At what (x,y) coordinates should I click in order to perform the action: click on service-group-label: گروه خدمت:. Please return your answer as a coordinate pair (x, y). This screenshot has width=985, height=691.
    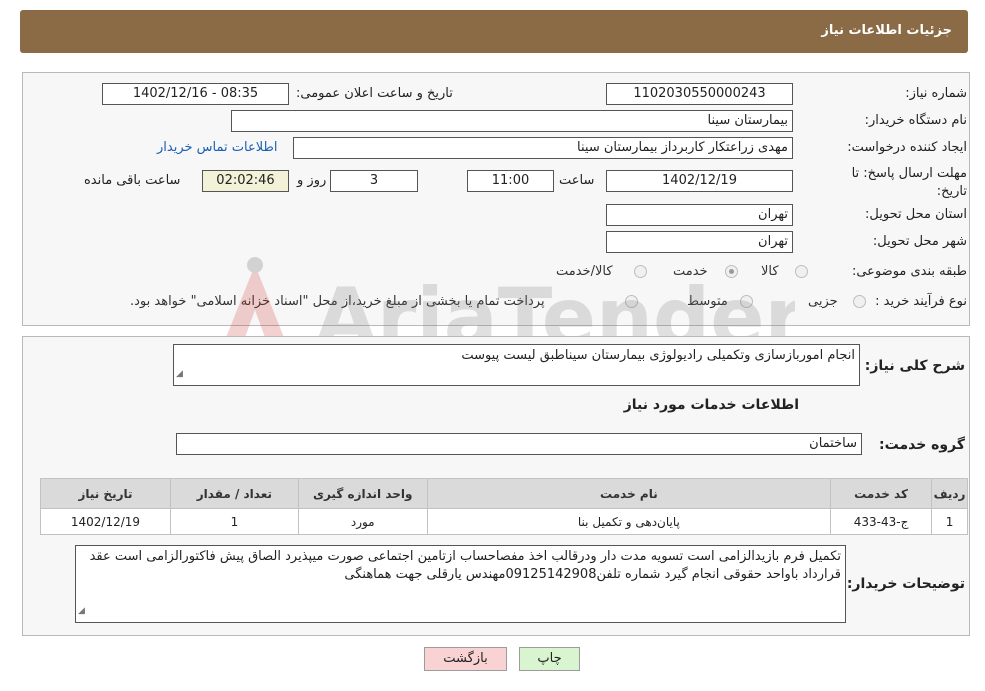
    Looking at the image, I should click on (922, 445).